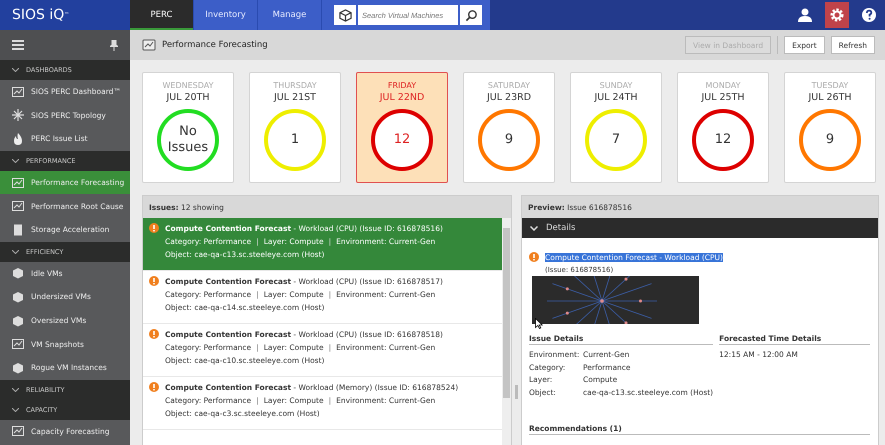  I want to click on nav-tab: Manage, so click(290, 15).